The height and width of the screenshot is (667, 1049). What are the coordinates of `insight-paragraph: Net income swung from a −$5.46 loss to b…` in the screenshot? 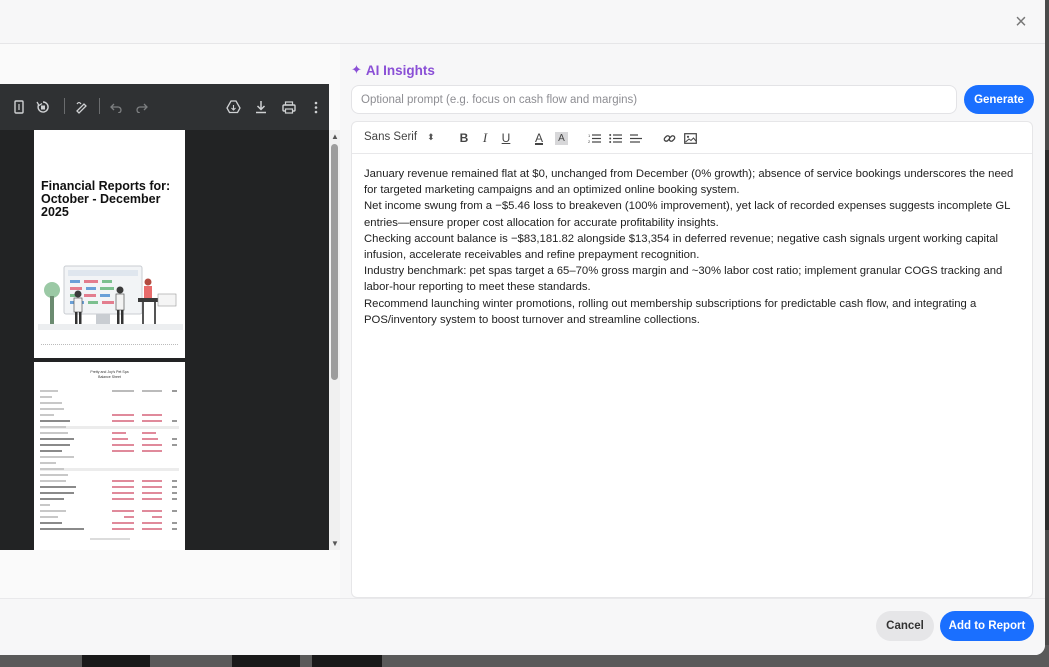 It's located at (687, 214).